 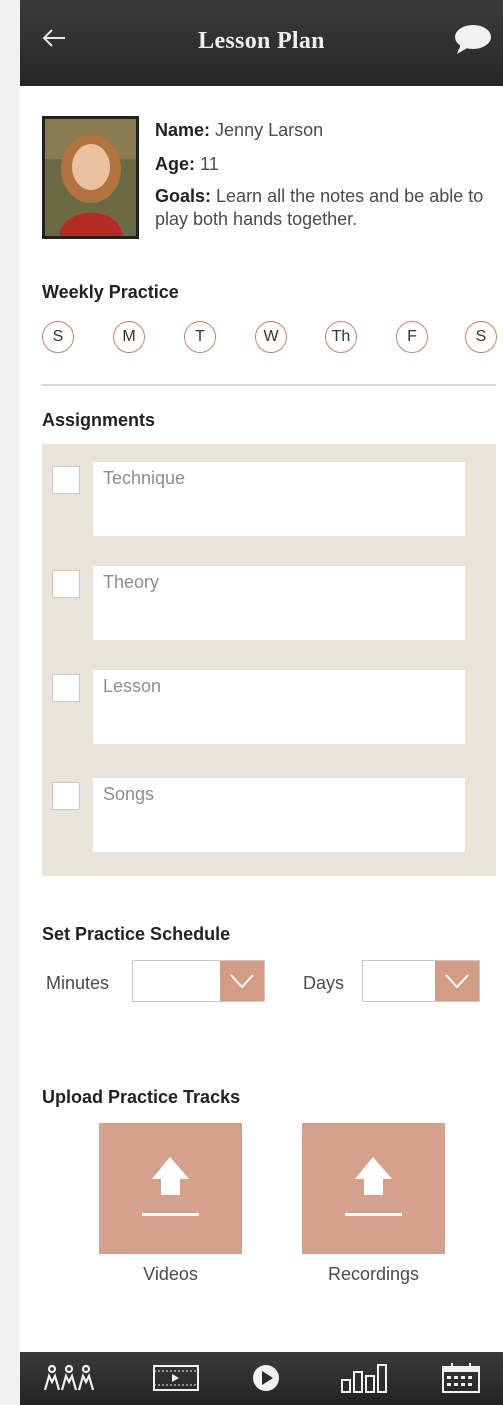 I want to click on minutes-label: Minutes, so click(x=78, y=983).